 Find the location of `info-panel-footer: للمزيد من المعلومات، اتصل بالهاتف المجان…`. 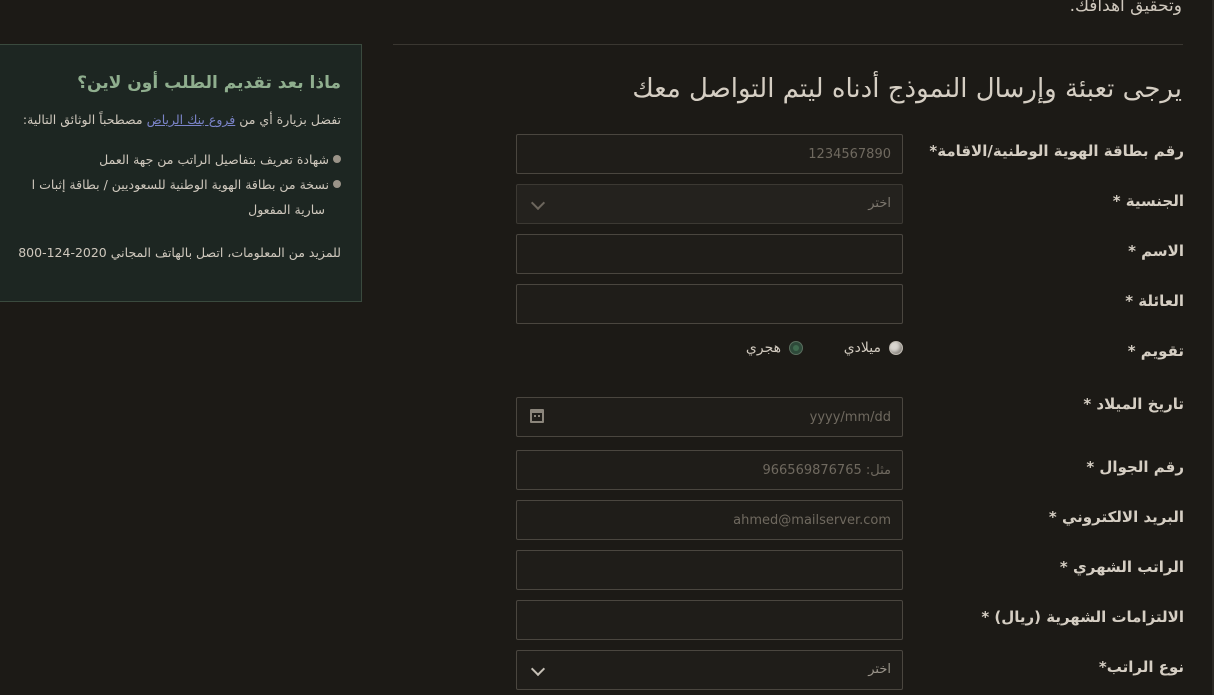

info-panel-footer: للمزيد من المعلومات، اتصل بالهاتف المجان… is located at coordinates (179, 252).